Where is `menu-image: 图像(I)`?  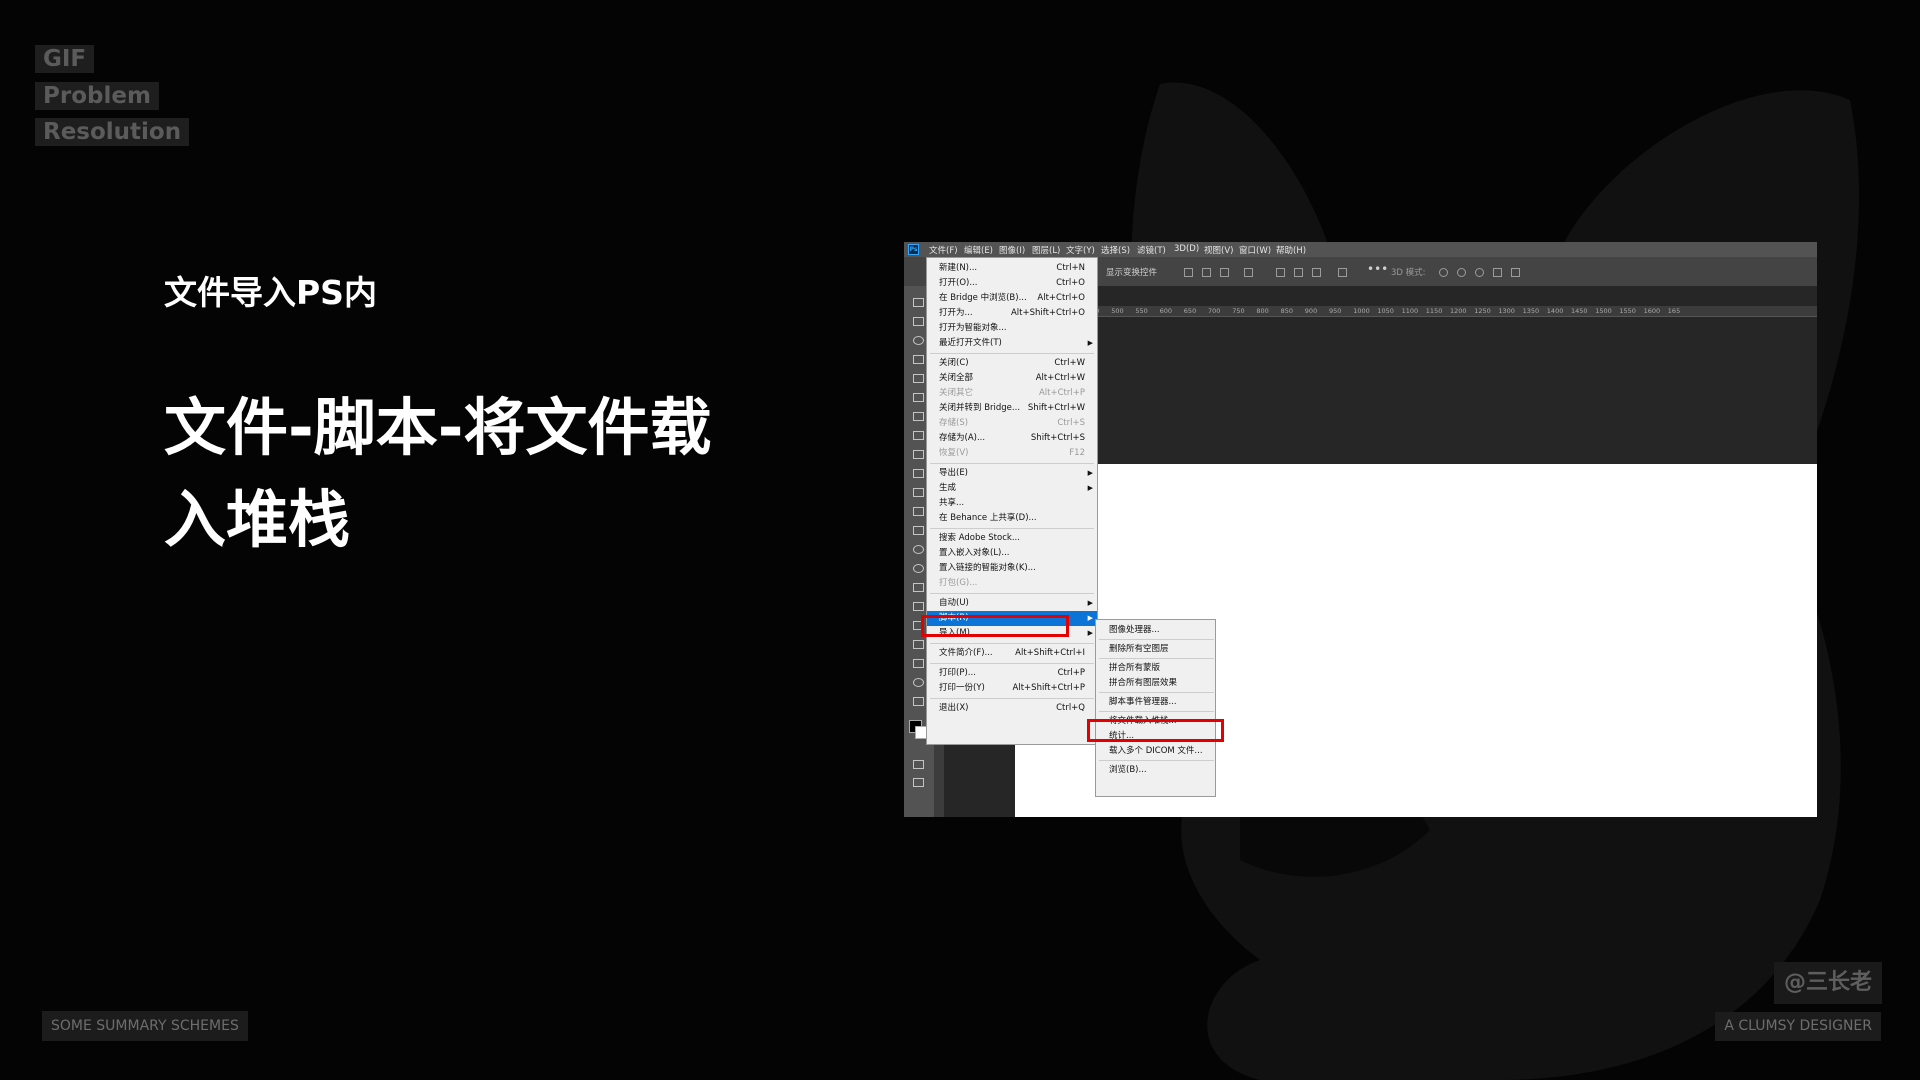
menu-image: 图像(I) is located at coordinates (1012, 250).